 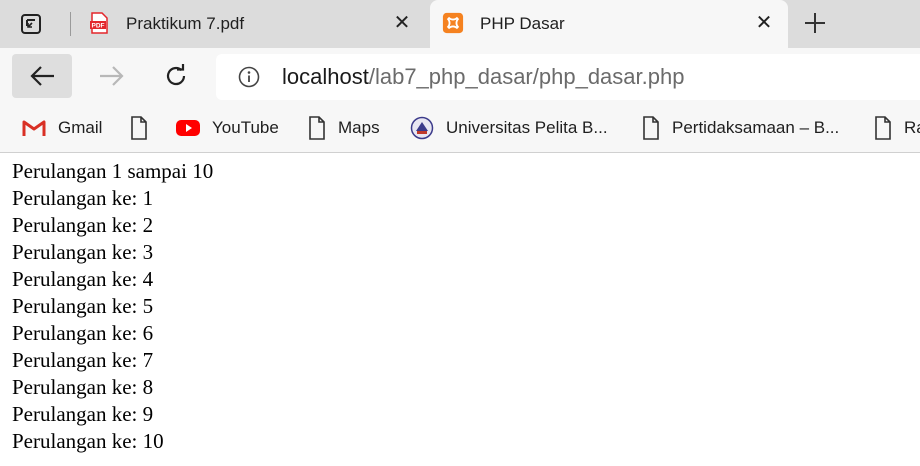 I want to click on new-tab-button, so click(x=815, y=24).